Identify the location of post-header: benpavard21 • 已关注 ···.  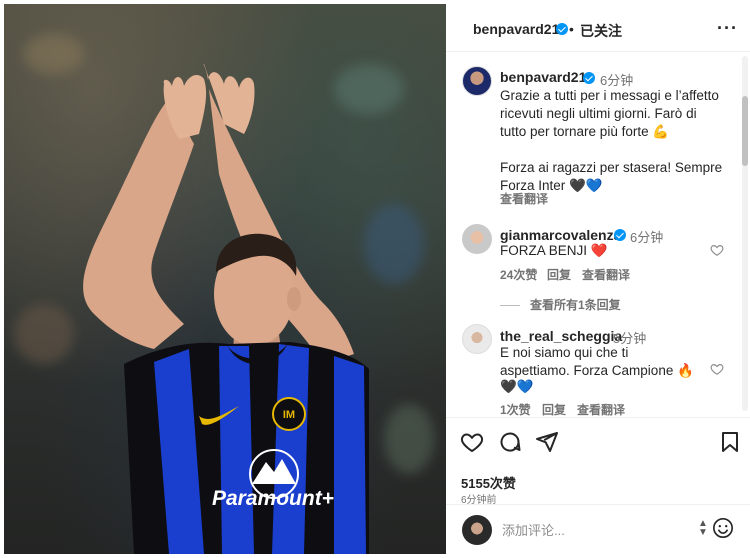
(598, 28).